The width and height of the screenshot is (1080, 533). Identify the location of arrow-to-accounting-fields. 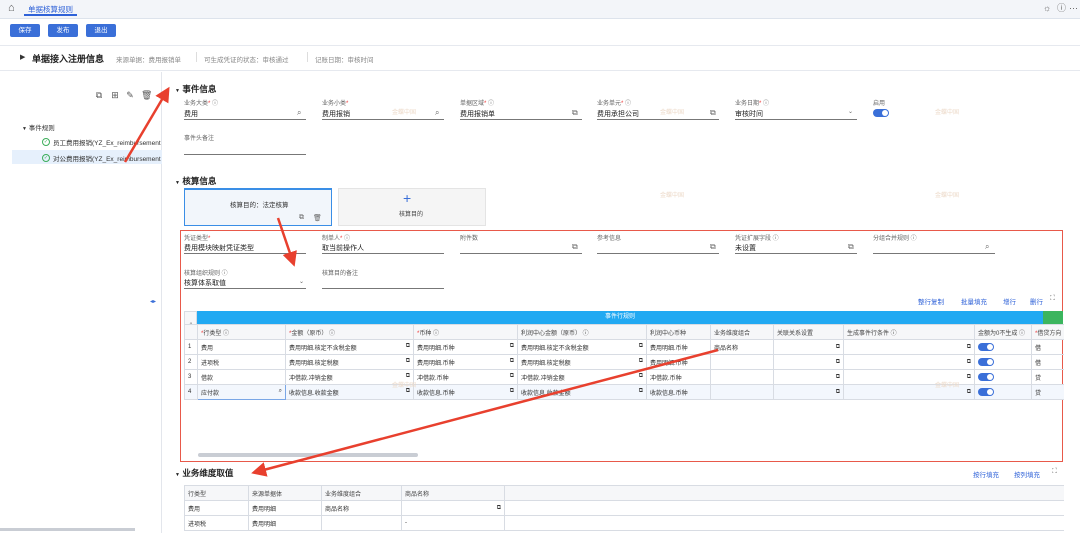
(286, 242).